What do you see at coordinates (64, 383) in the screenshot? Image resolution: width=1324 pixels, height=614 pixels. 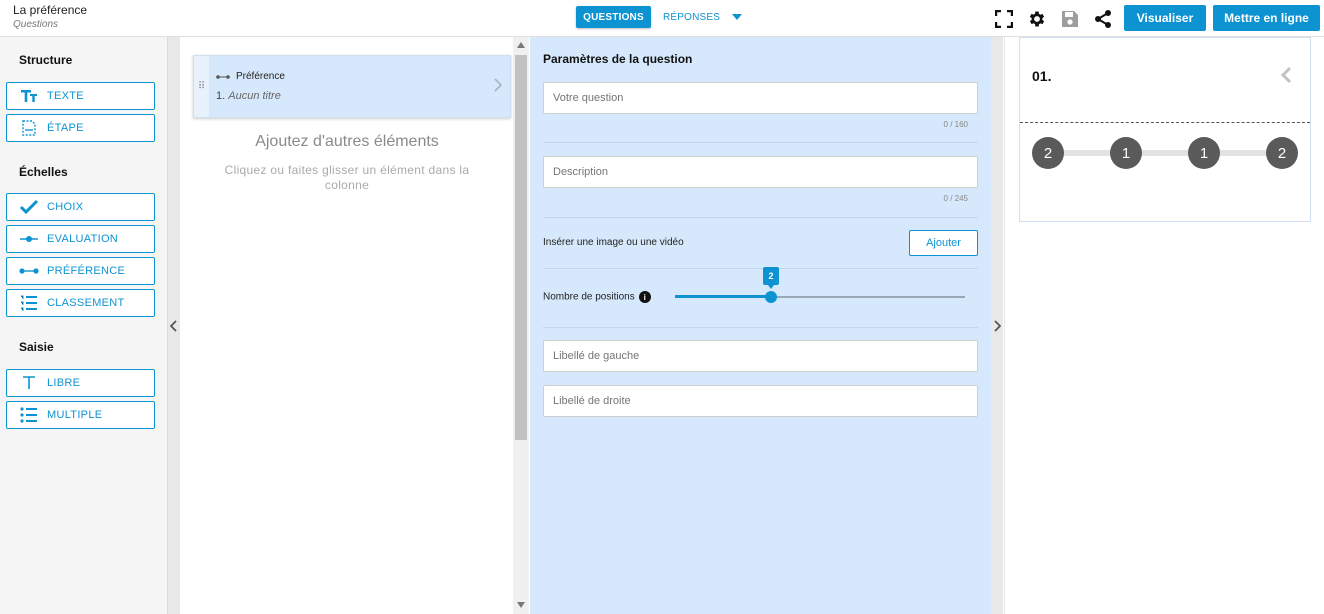 I see `palette-libre-label: LIBRE` at bounding box center [64, 383].